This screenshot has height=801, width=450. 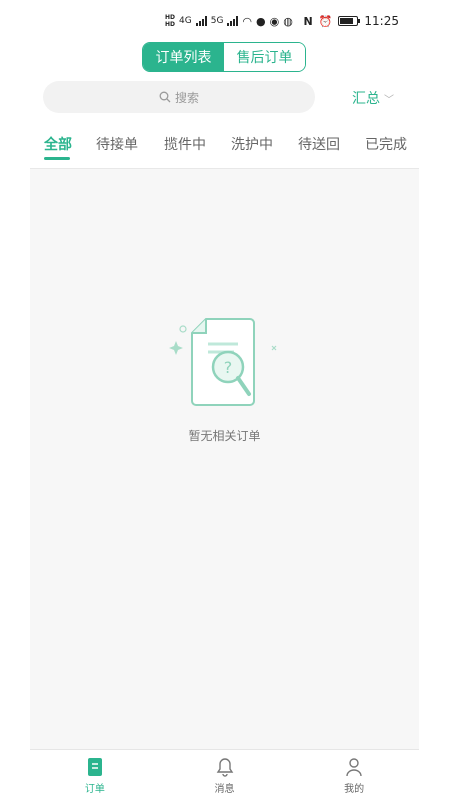 I want to click on status-right: N ⏰ 11:25, so click(x=351, y=21).